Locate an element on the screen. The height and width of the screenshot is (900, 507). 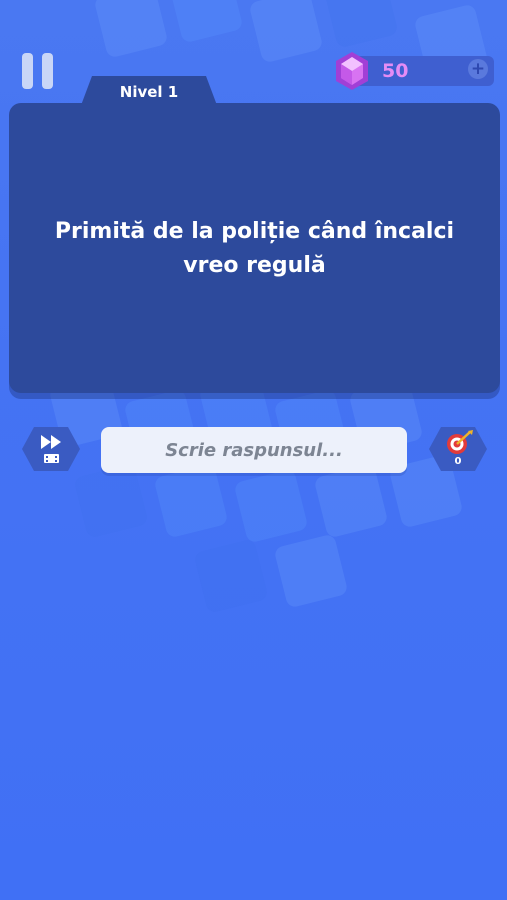
add-gems-button: + is located at coordinates (478, 69).